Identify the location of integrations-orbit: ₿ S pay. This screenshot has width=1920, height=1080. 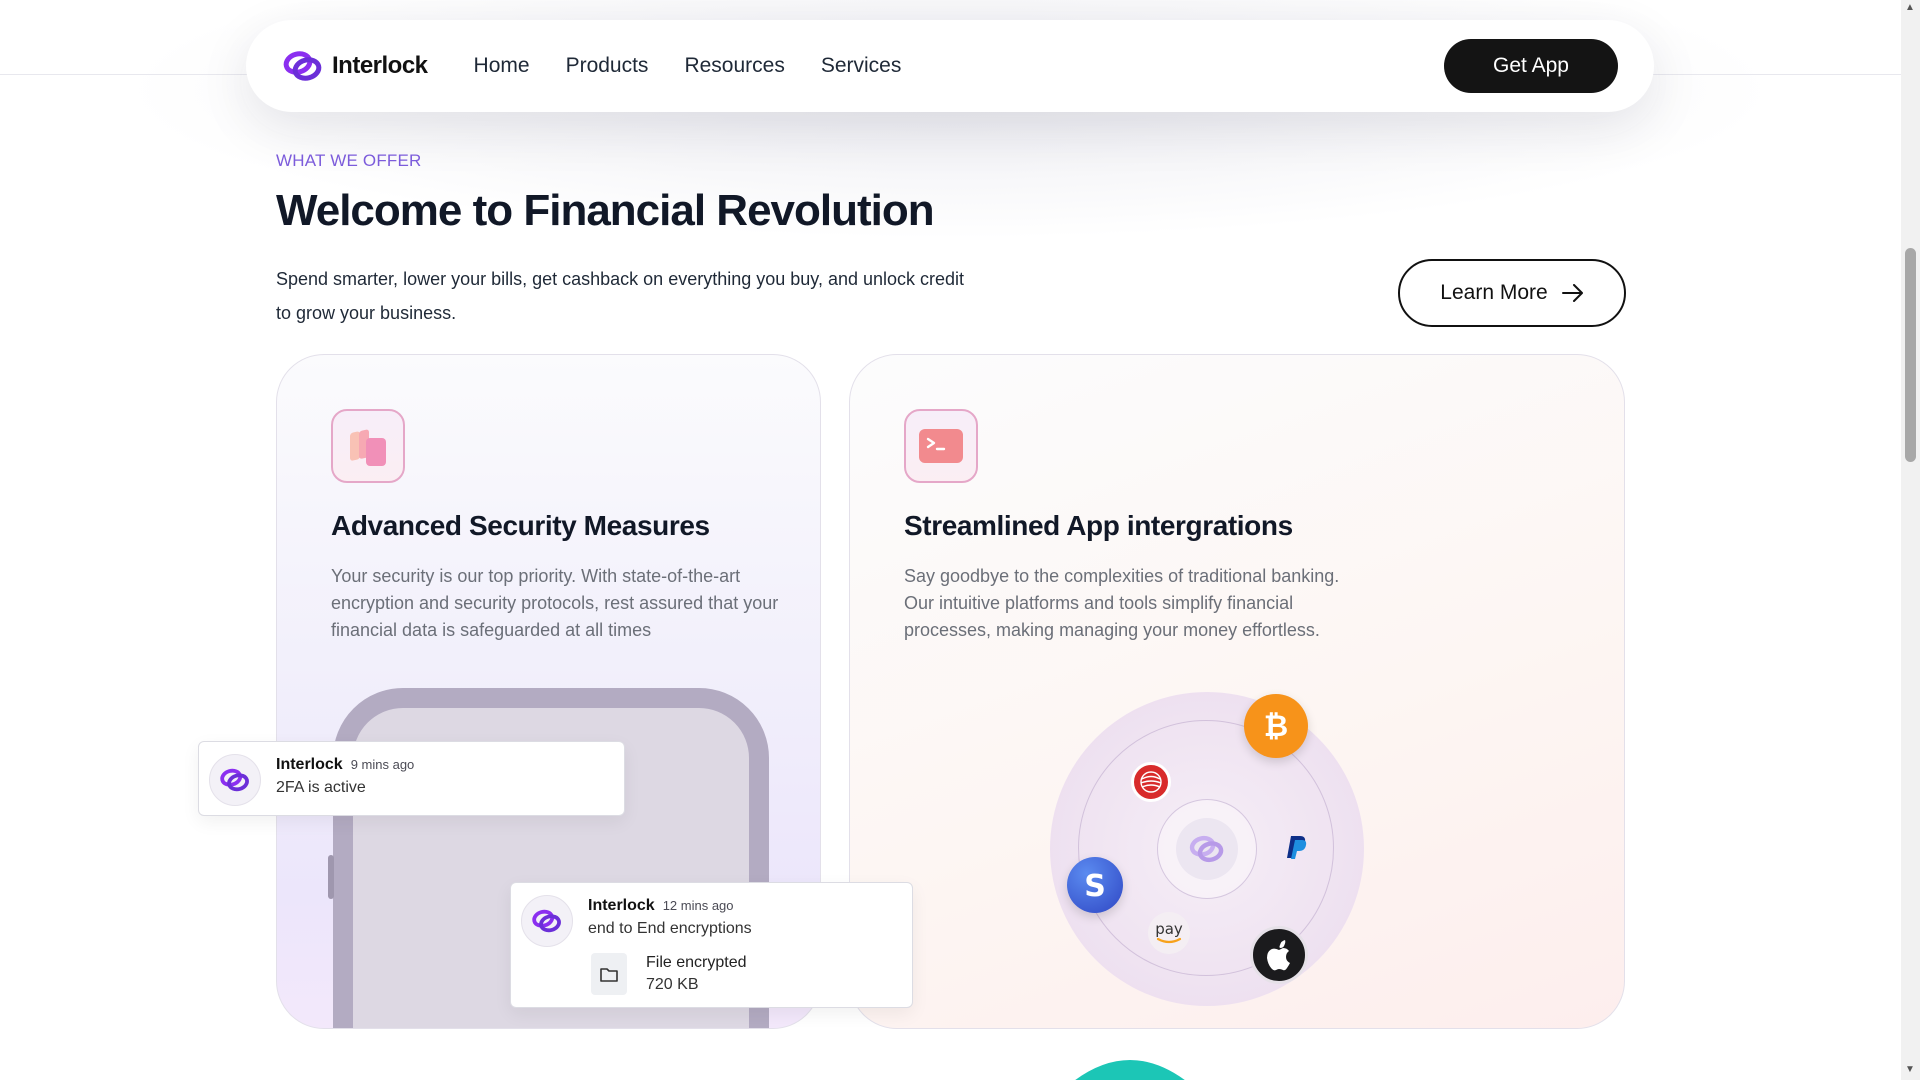
(1207, 849).